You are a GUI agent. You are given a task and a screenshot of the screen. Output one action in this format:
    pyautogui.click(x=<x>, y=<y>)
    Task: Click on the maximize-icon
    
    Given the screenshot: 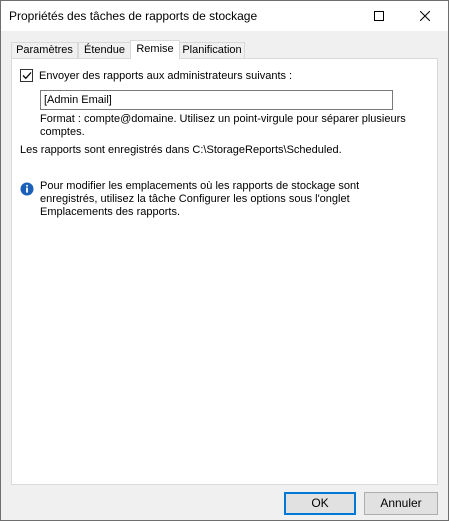 What is the action you would take?
    pyautogui.click(x=379, y=16)
    